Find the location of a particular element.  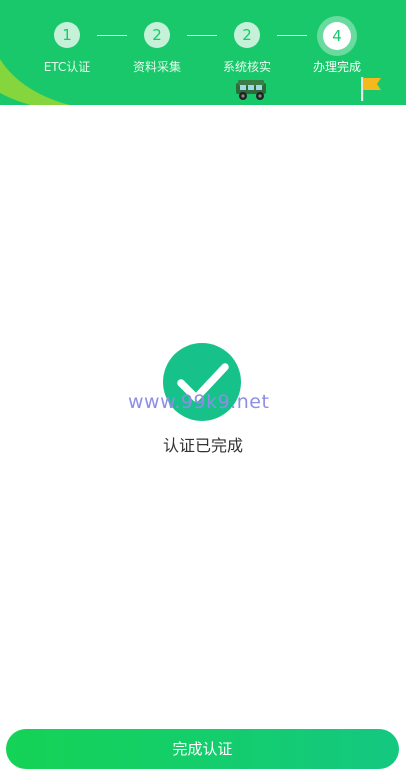

step-label: ETC认证 is located at coordinates (67, 67).